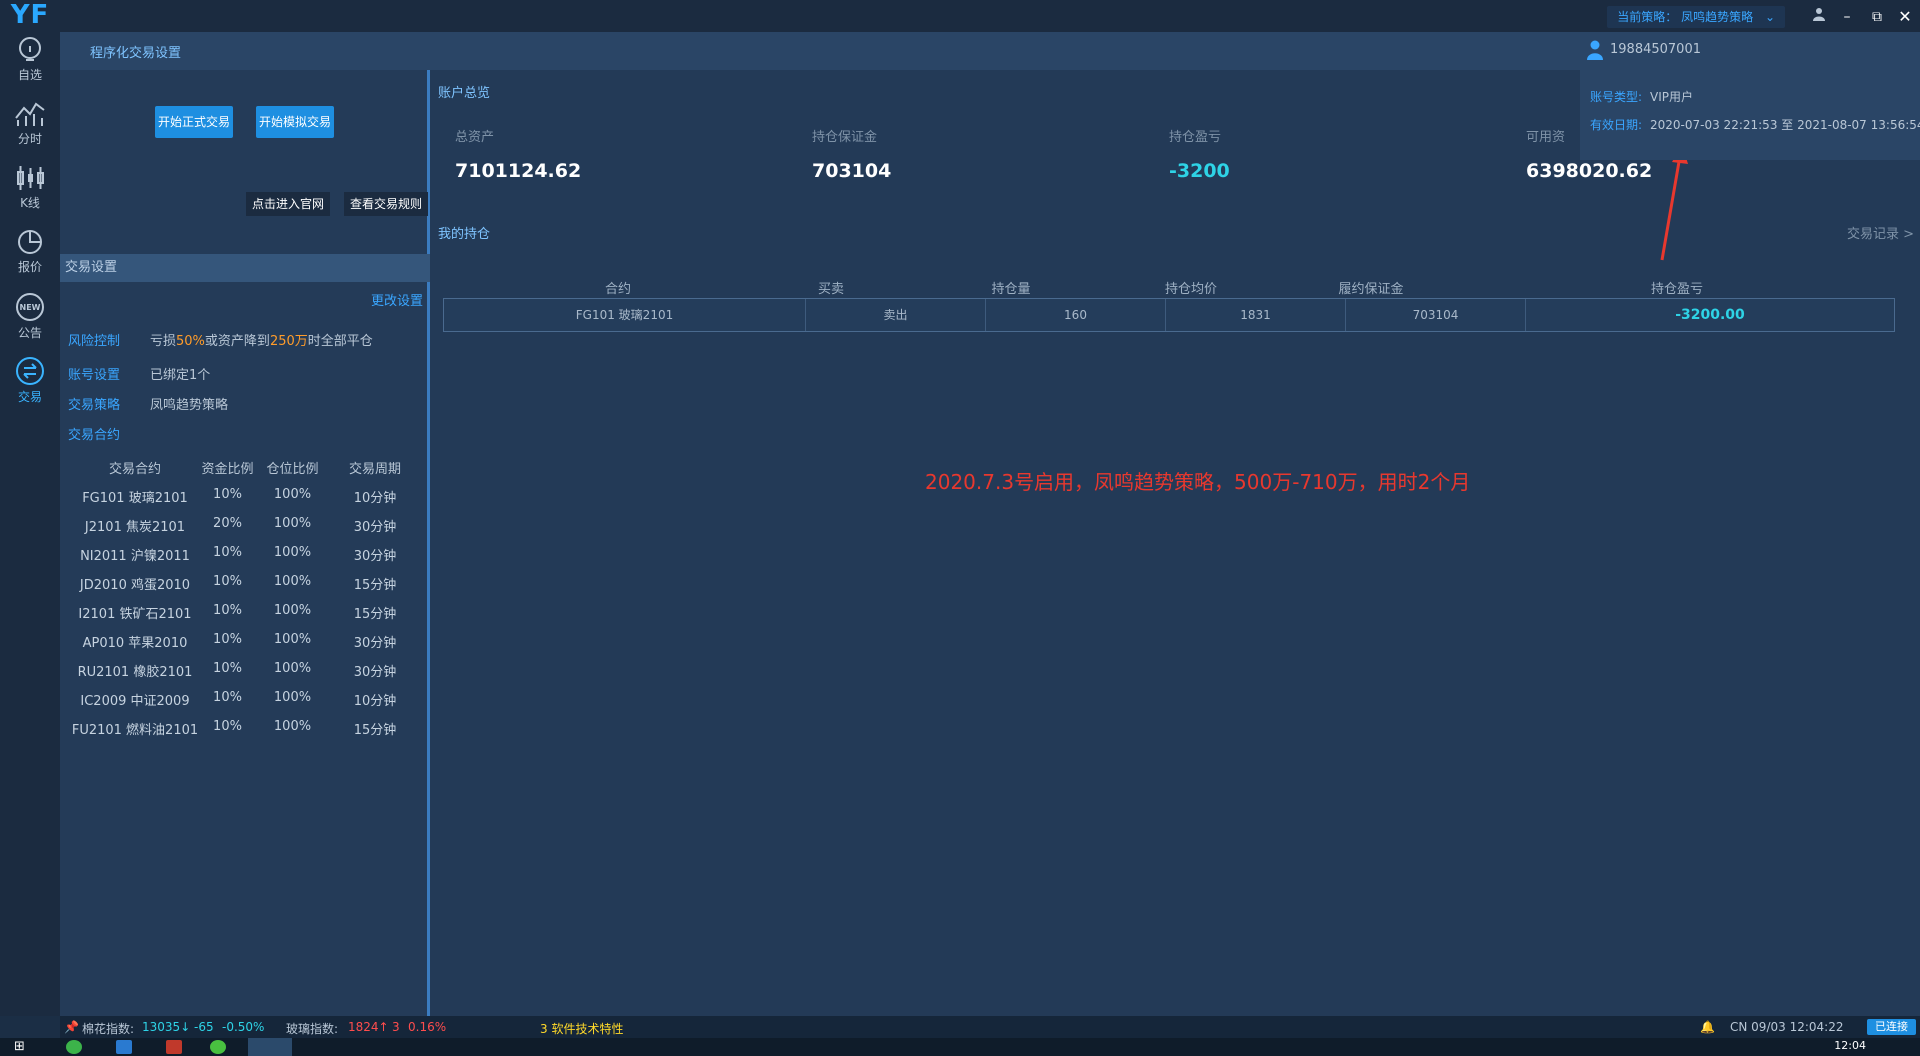 This screenshot has height=1056, width=1920. What do you see at coordinates (227, 523) in the screenshot?
I see `contract-cell: 20%` at bounding box center [227, 523].